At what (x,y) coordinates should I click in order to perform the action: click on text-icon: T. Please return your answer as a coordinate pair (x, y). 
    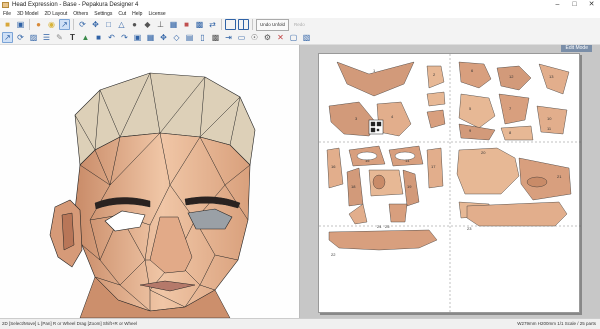
    Looking at the image, I should click on (72, 37).